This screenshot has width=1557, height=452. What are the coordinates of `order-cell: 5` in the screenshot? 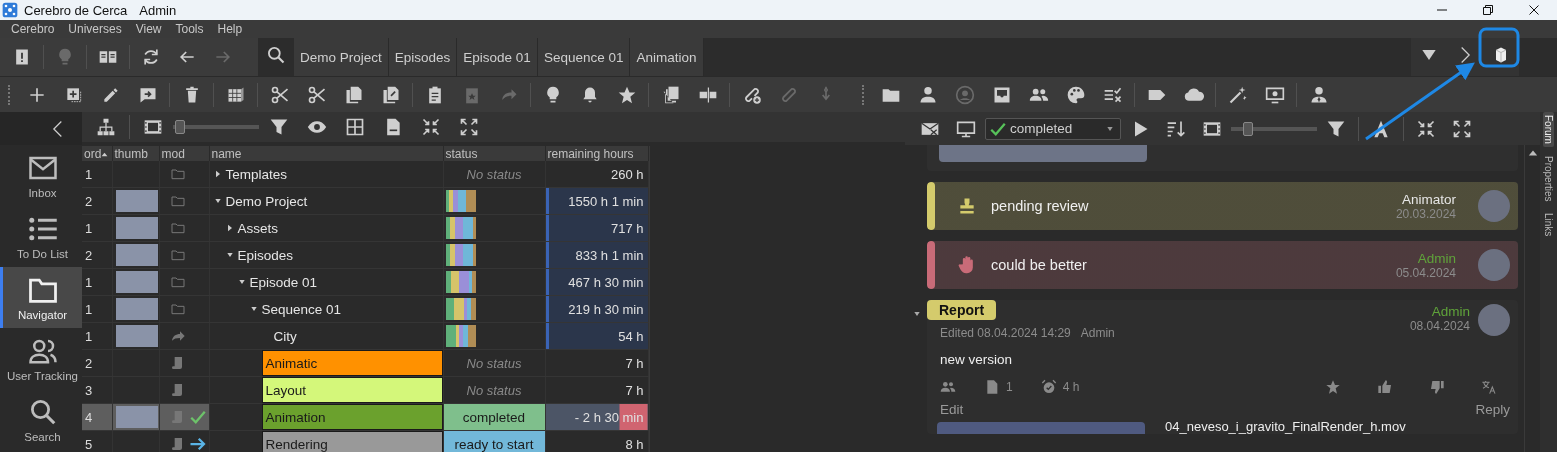 It's located at (97, 441).